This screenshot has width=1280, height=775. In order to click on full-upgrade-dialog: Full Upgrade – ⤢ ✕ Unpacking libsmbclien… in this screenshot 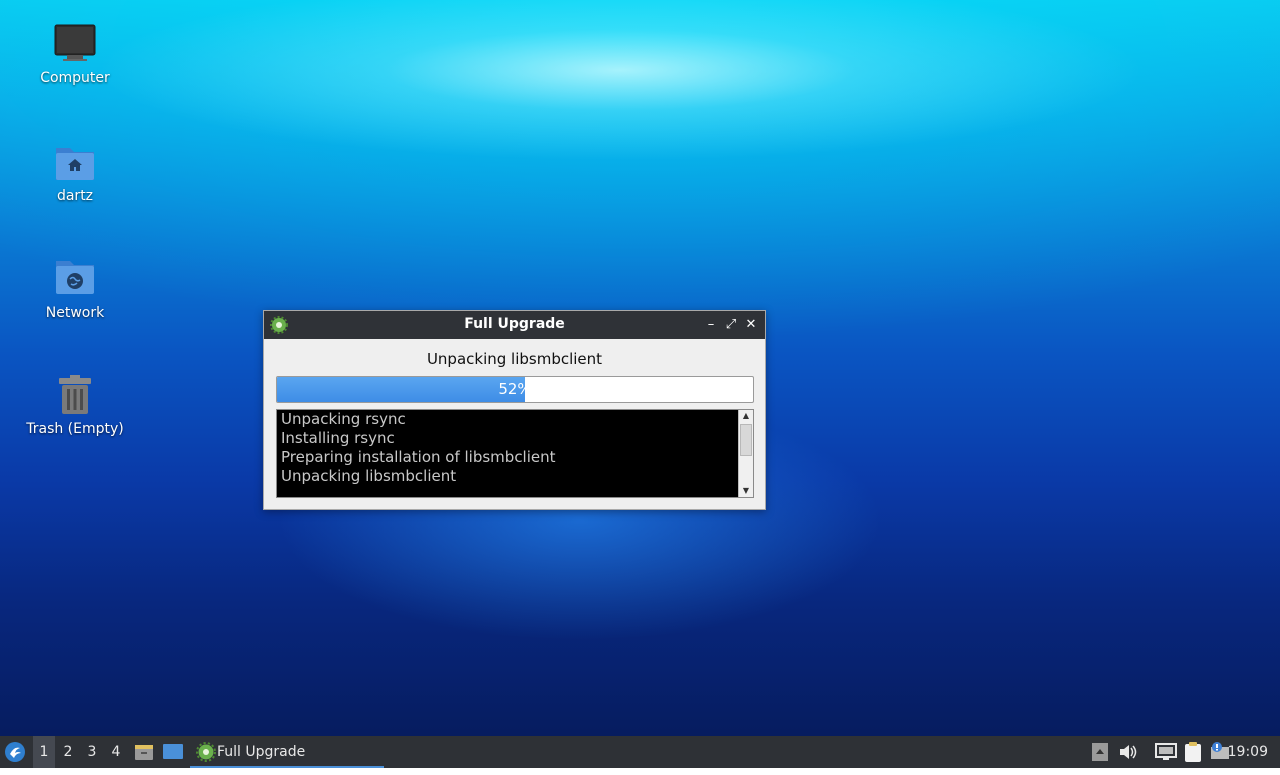, I will do `click(514, 410)`.